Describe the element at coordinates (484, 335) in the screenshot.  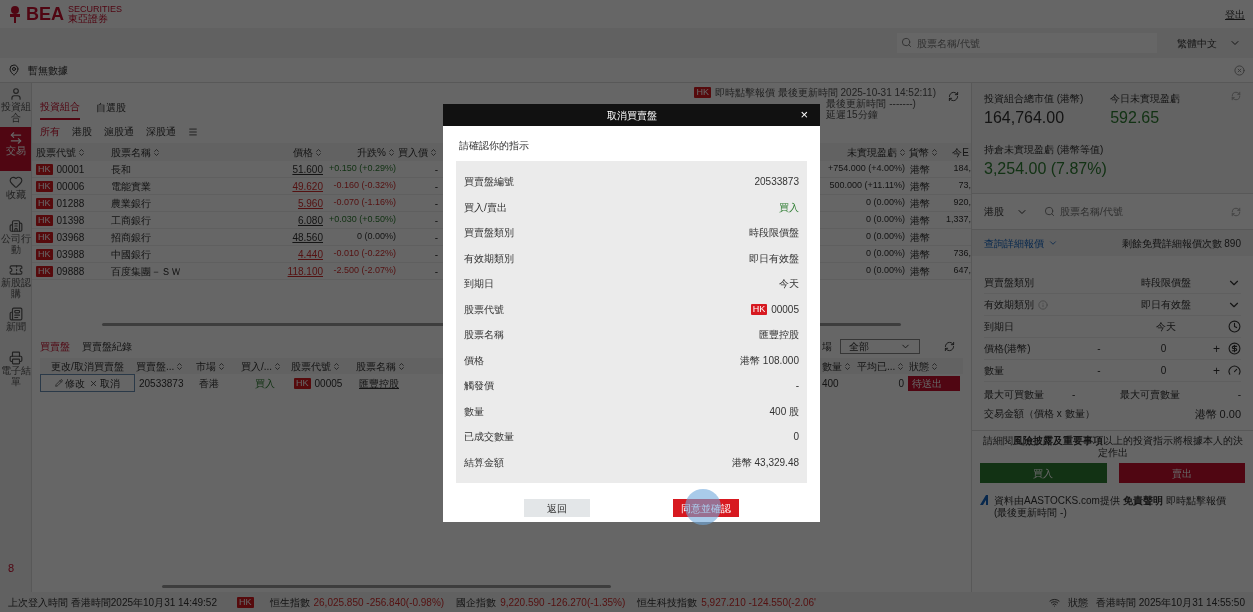
I see `detail-label: 股票名稱` at that location.